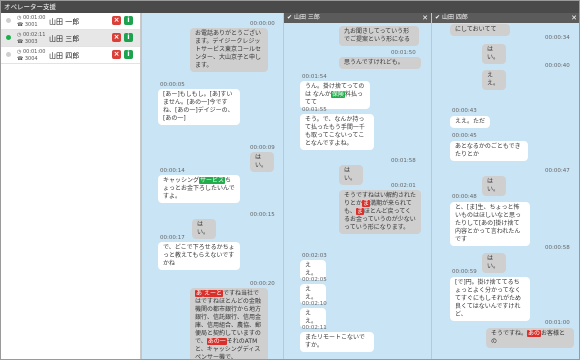 The image size is (580, 360). I want to click on message-bubble: またリモートこないですか。, so click(337, 342).